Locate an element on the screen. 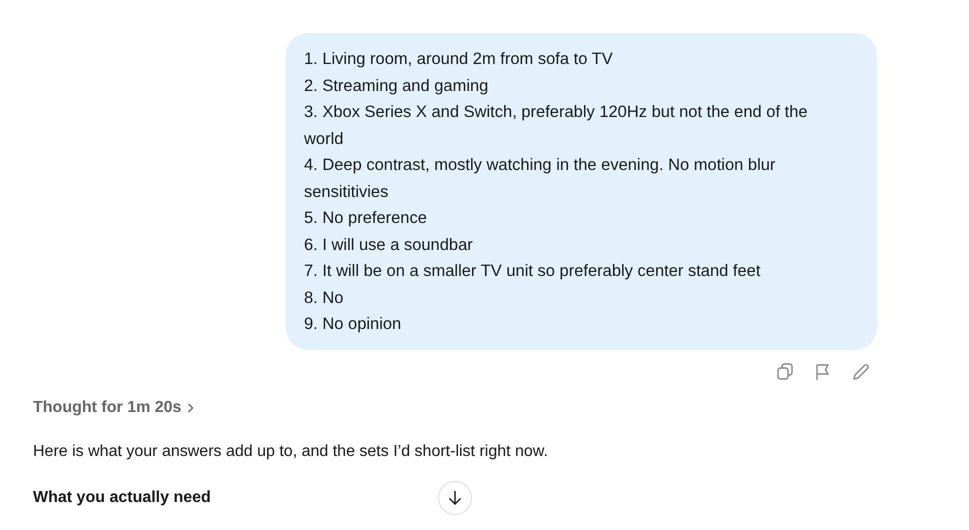  chevron-icon is located at coordinates (190, 407).